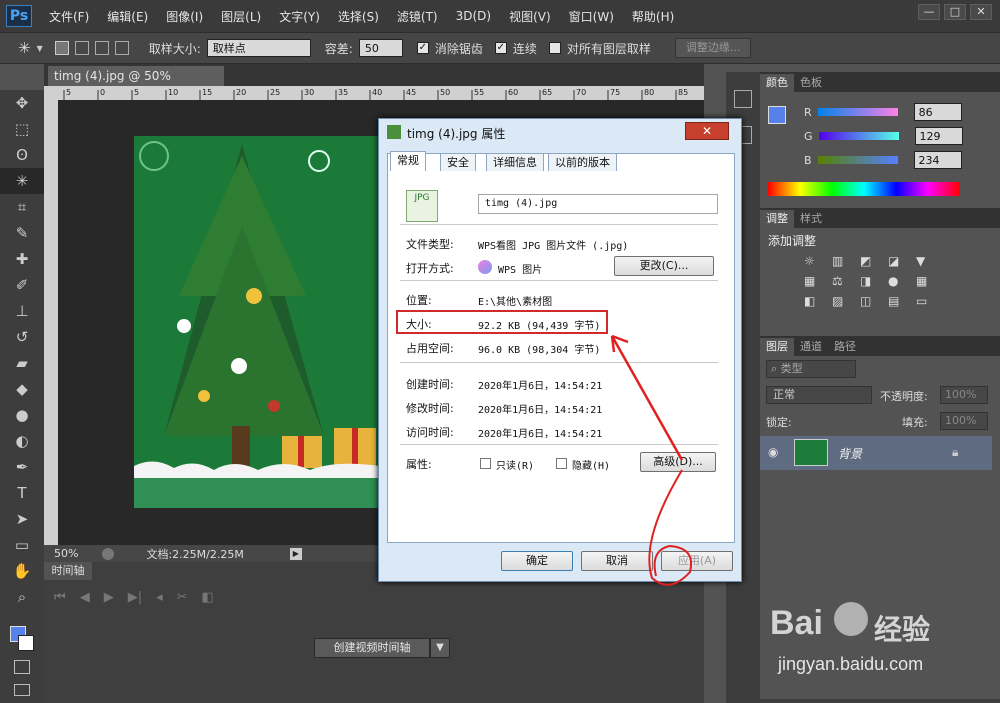 Image resolution: width=1000 pixels, height=703 pixels. Describe the element at coordinates (777, 347) in the screenshot. I see `tab-layers: 图层` at that location.